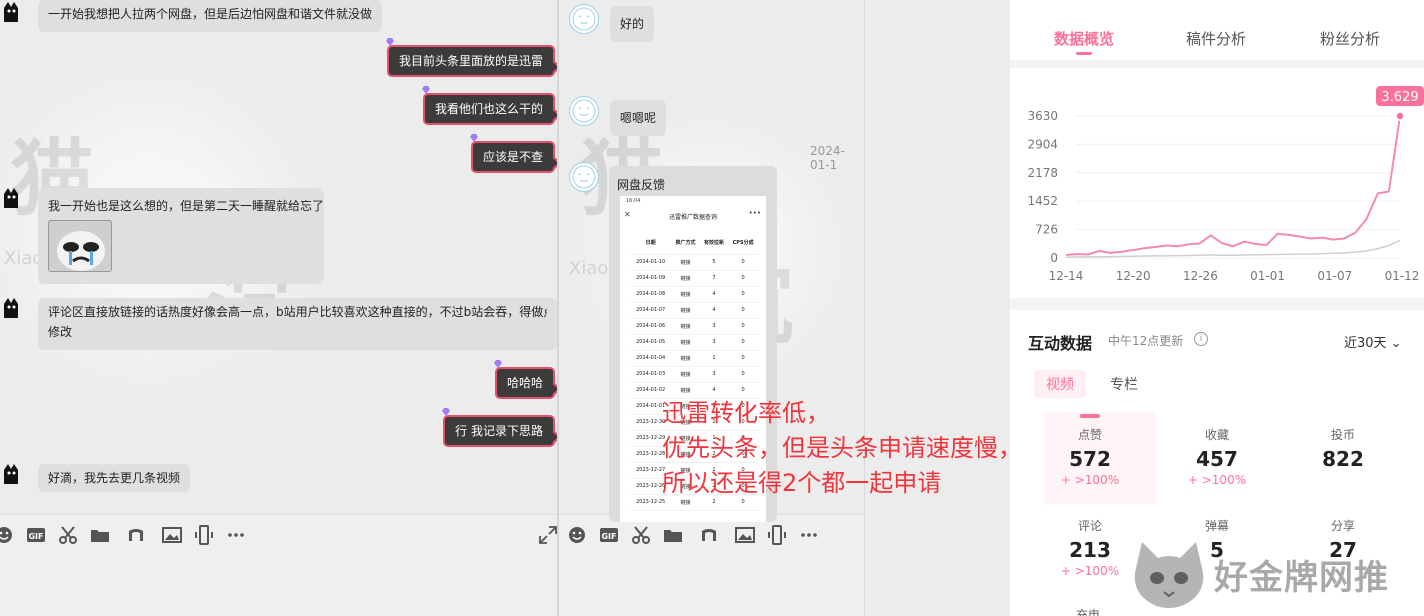  Describe the element at coordinates (1090, 459) in the screenshot. I see `metric-value: 572` at that location.